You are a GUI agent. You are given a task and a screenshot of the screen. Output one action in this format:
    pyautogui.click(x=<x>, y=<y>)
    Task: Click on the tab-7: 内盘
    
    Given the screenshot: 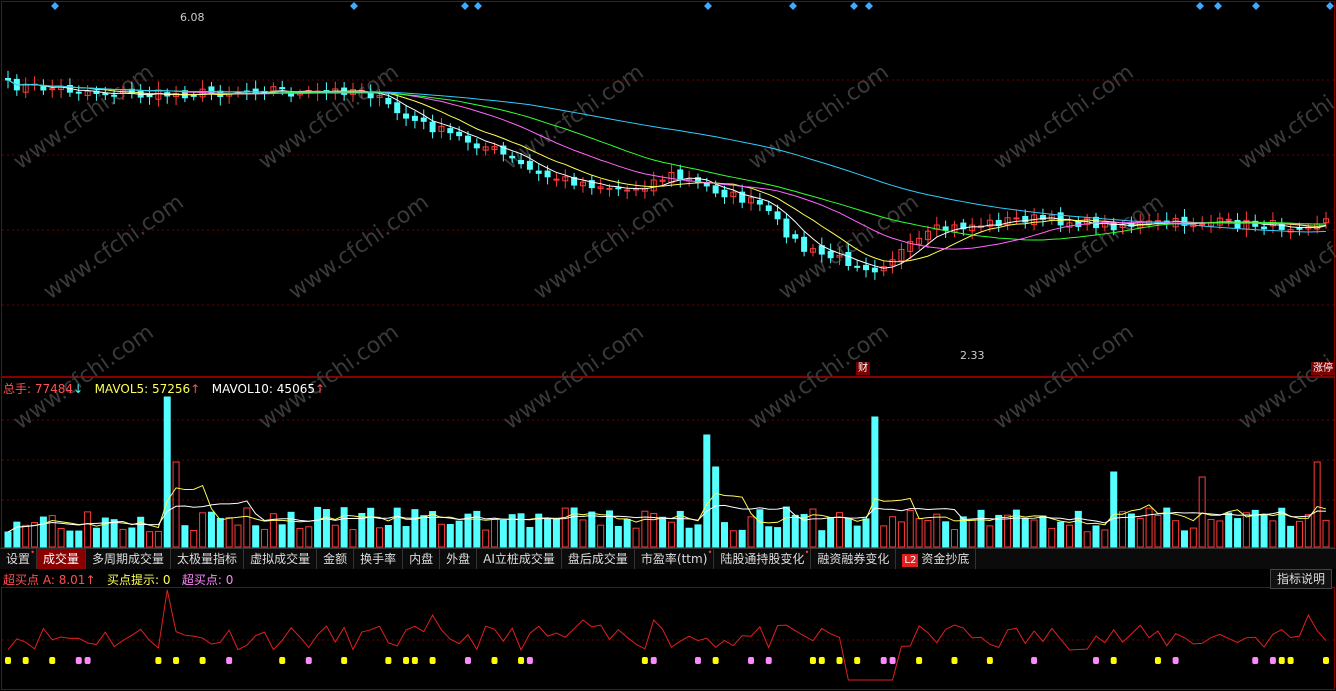 What is the action you would take?
    pyautogui.click(x=422, y=559)
    